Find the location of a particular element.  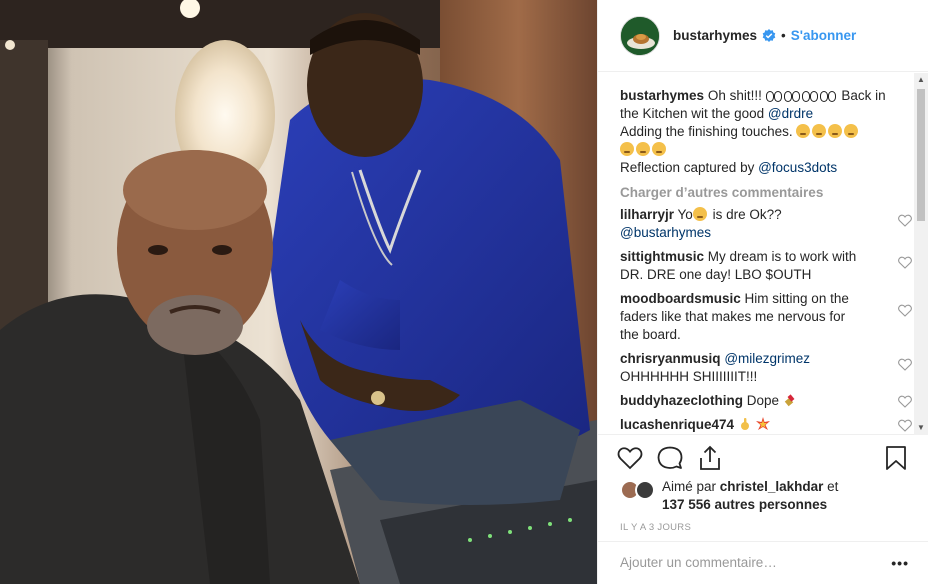

scroll-down-arrow-icon: ▼ is located at coordinates (921, 428).